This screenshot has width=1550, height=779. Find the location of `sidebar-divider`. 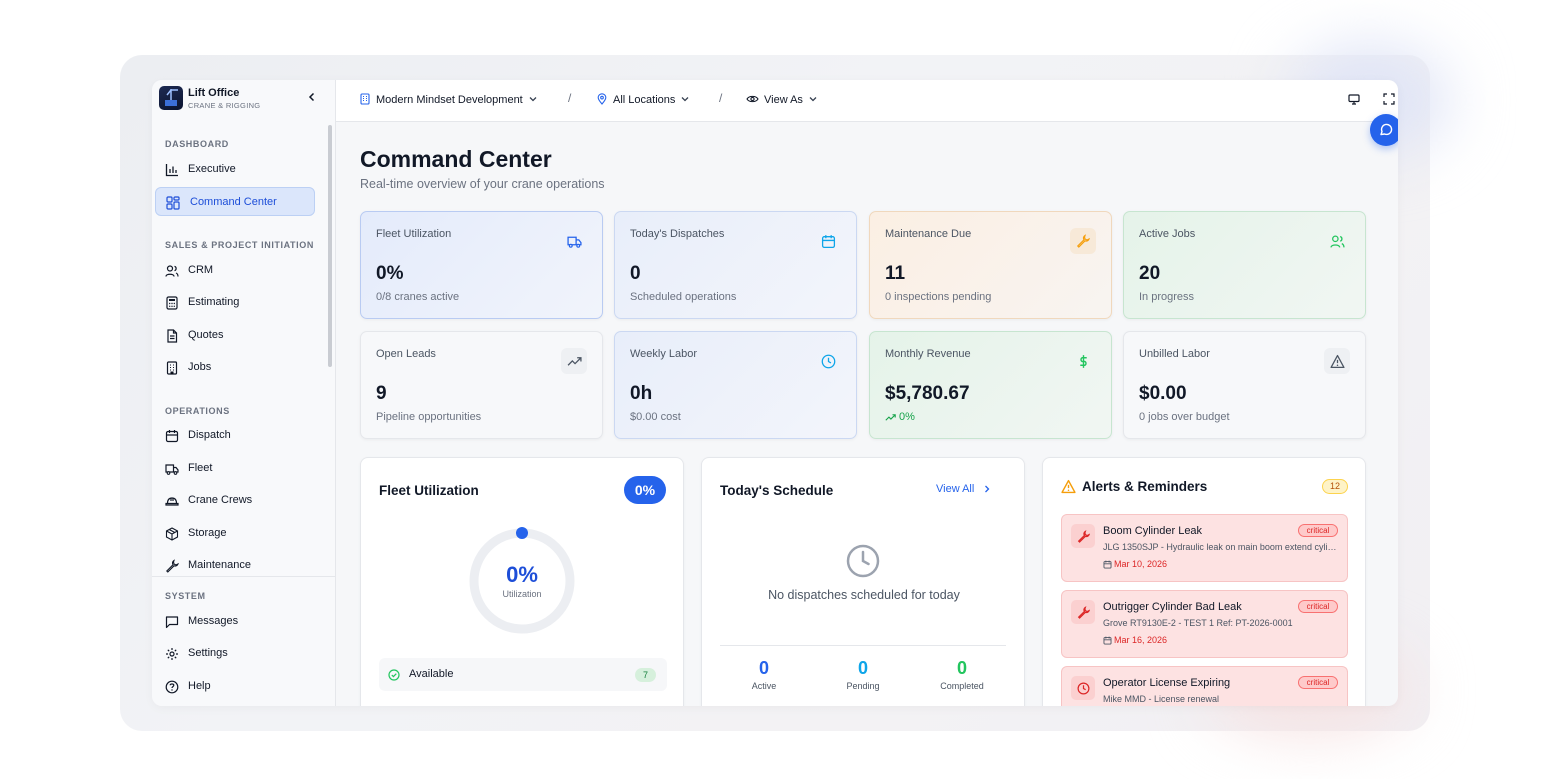

sidebar-divider is located at coordinates (244, 576).